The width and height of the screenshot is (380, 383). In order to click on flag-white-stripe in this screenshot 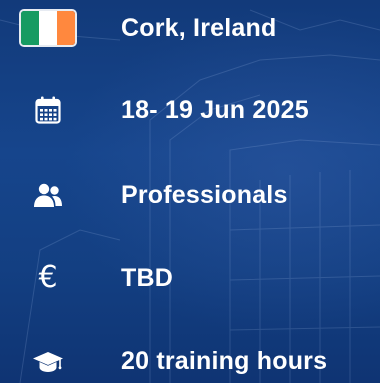, I will do `click(48, 28)`.